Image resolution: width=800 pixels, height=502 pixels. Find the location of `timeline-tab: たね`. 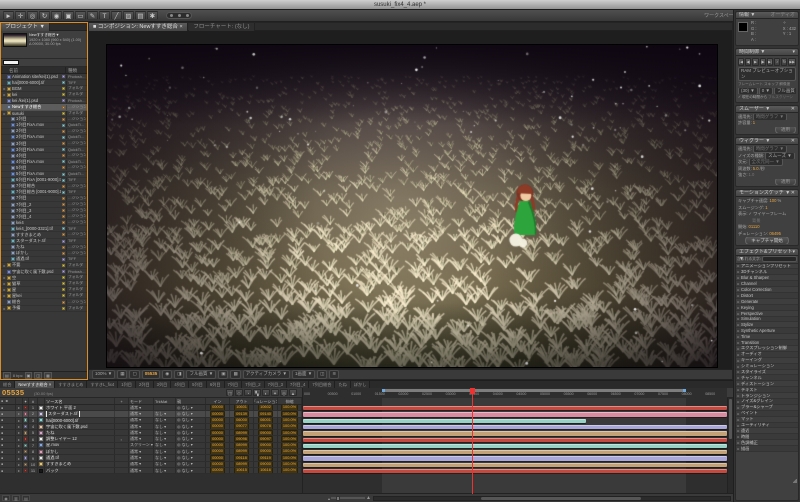

timeline-tab: たね is located at coordinates (343, 384).